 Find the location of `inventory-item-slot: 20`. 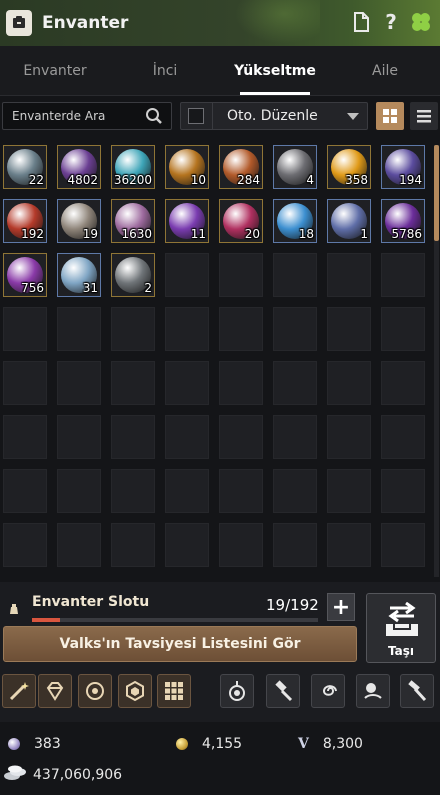

inventory-item-slot: 20 is located at coordinates (241, 221).